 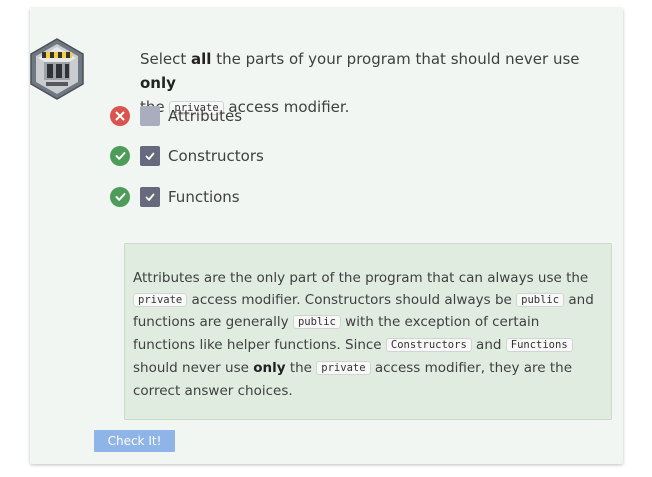 I want to click on checkbox-functions, so click(x=150, y=197).